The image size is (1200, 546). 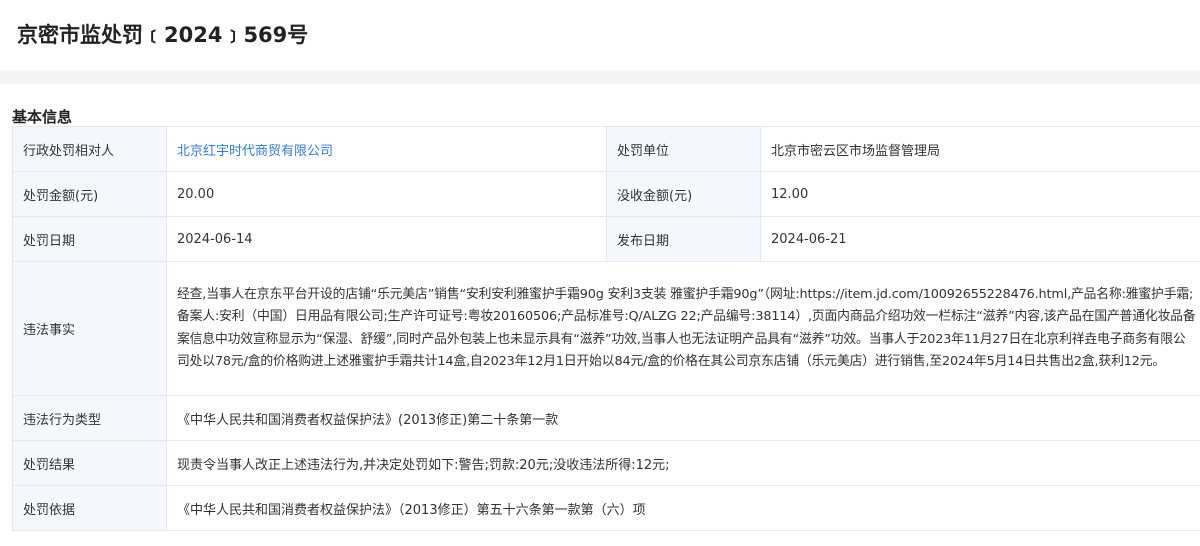 I want to click on publish-date-label: 发布日期, so click(x=683, y=239).